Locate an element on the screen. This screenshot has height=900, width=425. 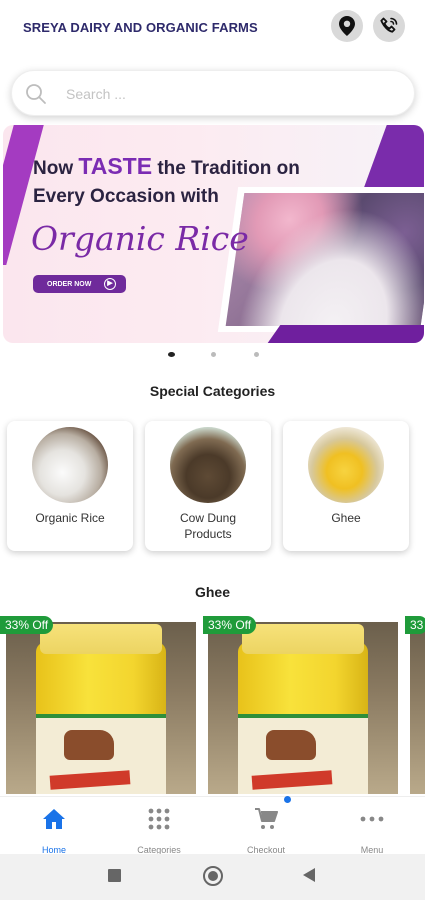
search-icon is located at coordinates (36, 94).